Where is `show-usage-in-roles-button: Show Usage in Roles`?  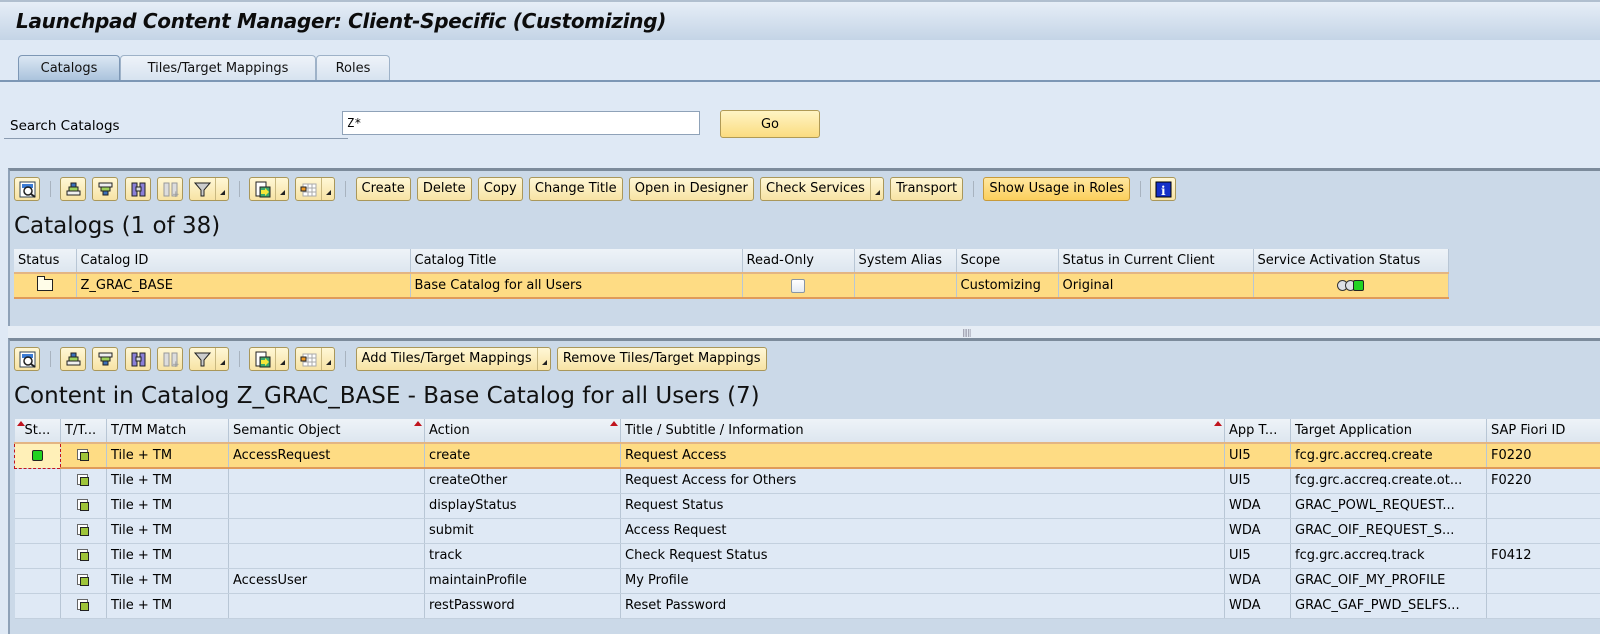 show-usage-in-roles-button: Show Usage in Roles is located at coordinates (1057, 189).